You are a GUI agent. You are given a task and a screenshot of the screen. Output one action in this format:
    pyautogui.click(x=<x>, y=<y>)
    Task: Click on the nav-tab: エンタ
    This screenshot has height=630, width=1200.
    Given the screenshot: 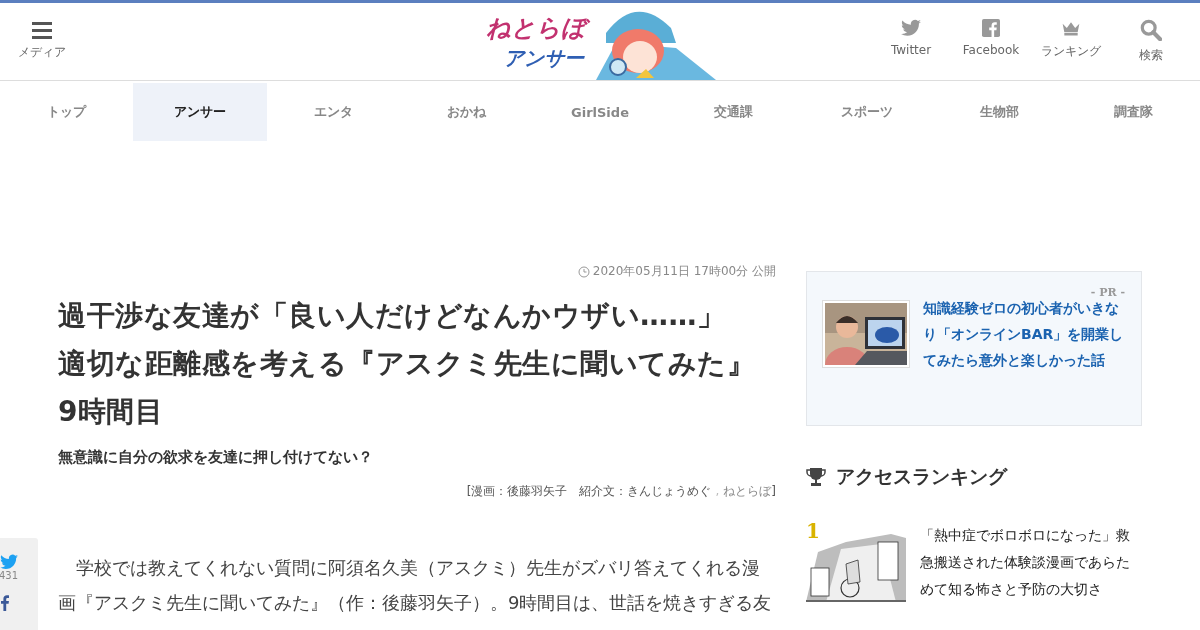 What is the action you would take?
    pyautogui.click(x=333, y=112)
    